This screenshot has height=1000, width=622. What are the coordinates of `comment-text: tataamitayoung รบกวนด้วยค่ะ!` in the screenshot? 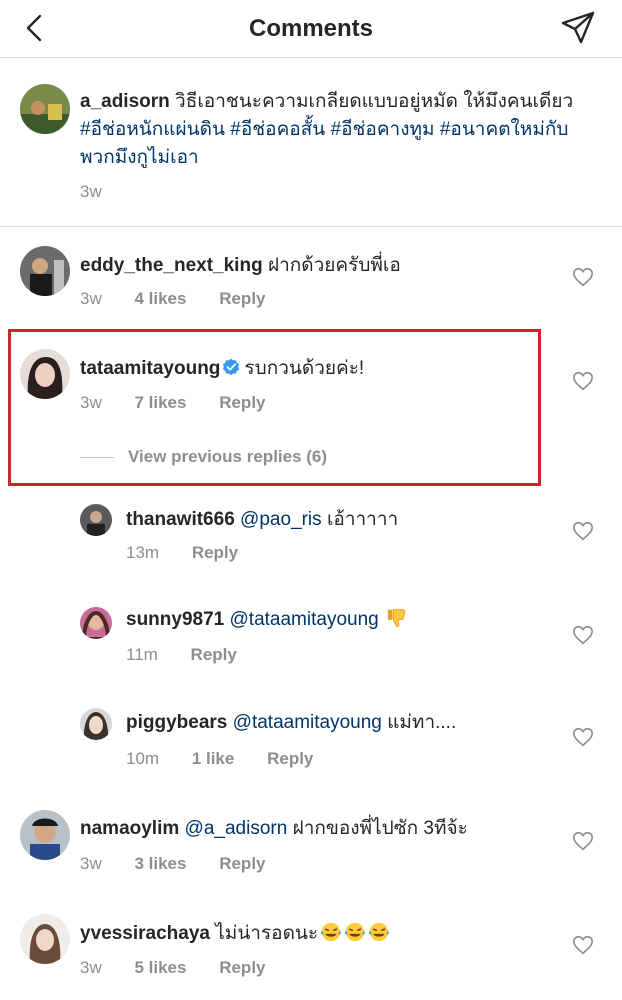 It's located at (310, 369).